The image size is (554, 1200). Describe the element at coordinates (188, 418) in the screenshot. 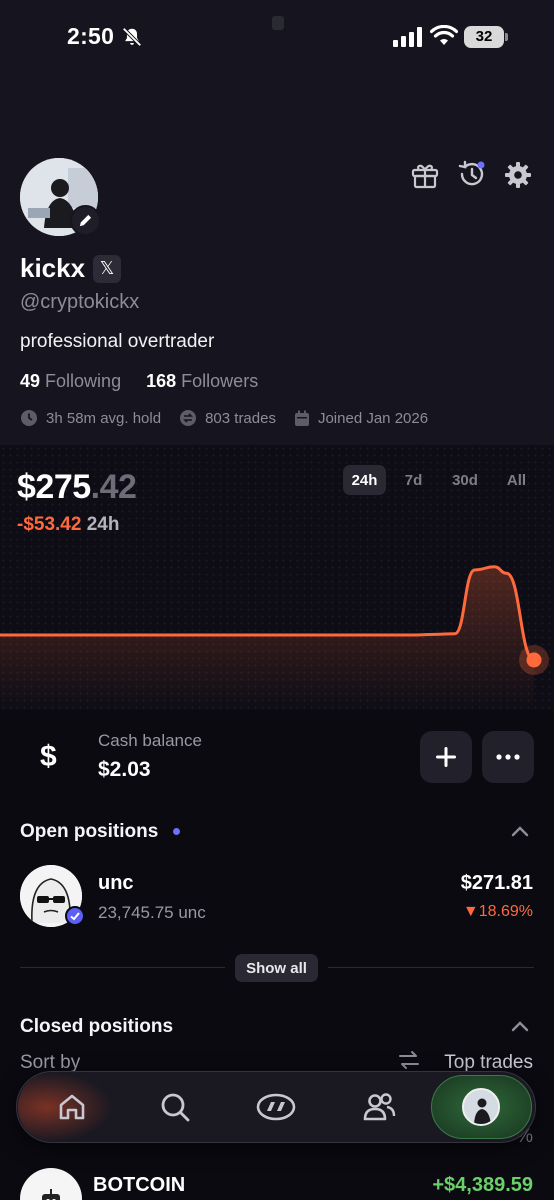

I see `swap-icon` at that location.